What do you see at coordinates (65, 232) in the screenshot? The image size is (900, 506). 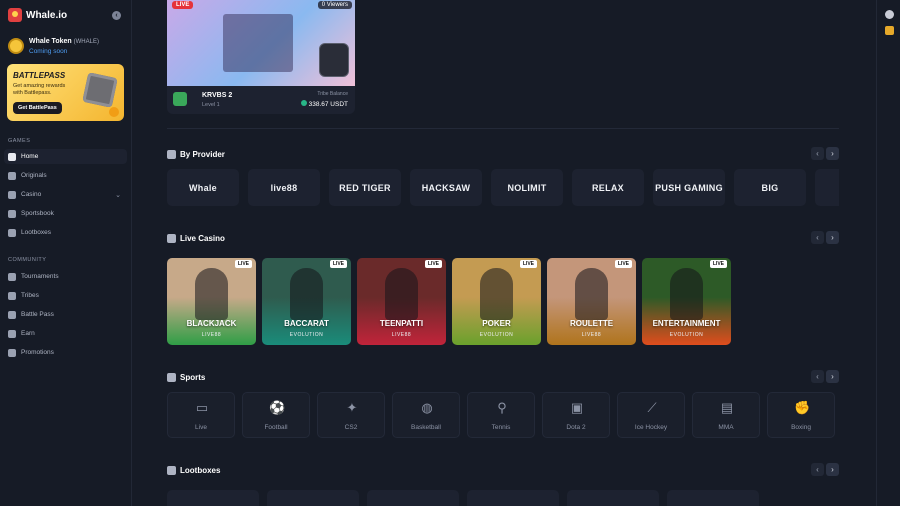 I see `sidebar-item-lootboxes: Lootboxes` at bounding box center [65, 232].